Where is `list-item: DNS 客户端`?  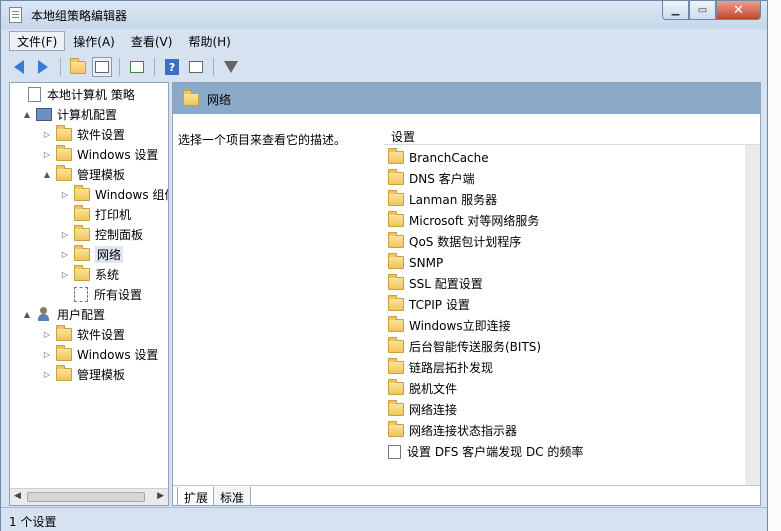 list-item: DNS 客户端 is located at coordinates (431, 178).